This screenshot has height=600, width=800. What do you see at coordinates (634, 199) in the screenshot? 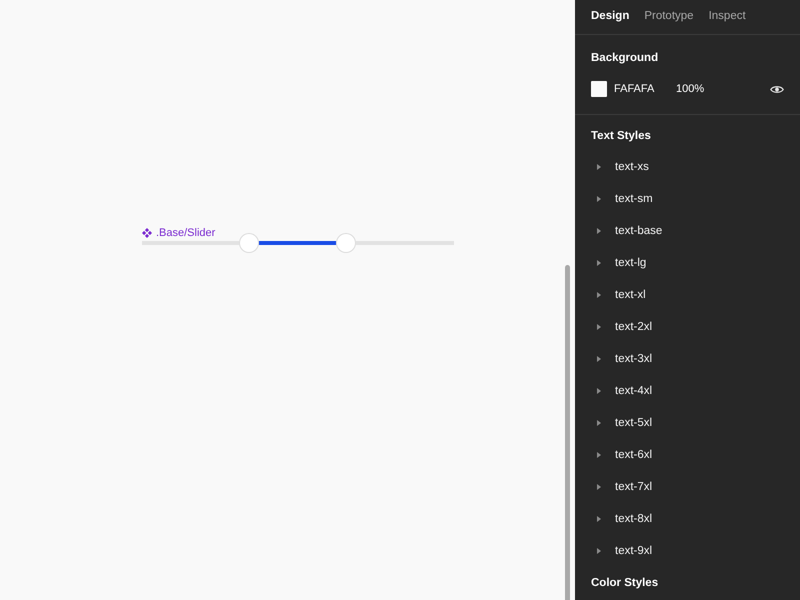
I see `text-style-item: text-sm` at bounding box center [634, 199].